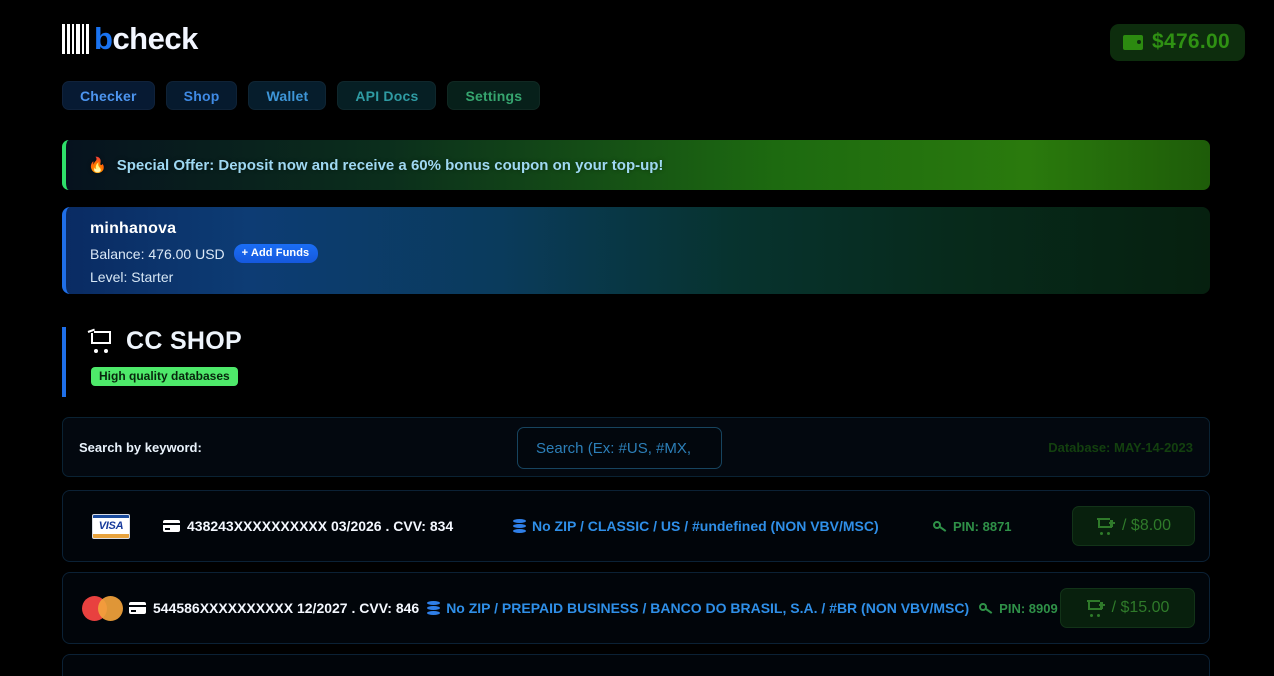 This screenshot has width=1274, height=676. What do you see at coordinates (1028, 608) in the screenshot?
I see `card-pin: PIN: 8909` at bounding box center [1028, 608].